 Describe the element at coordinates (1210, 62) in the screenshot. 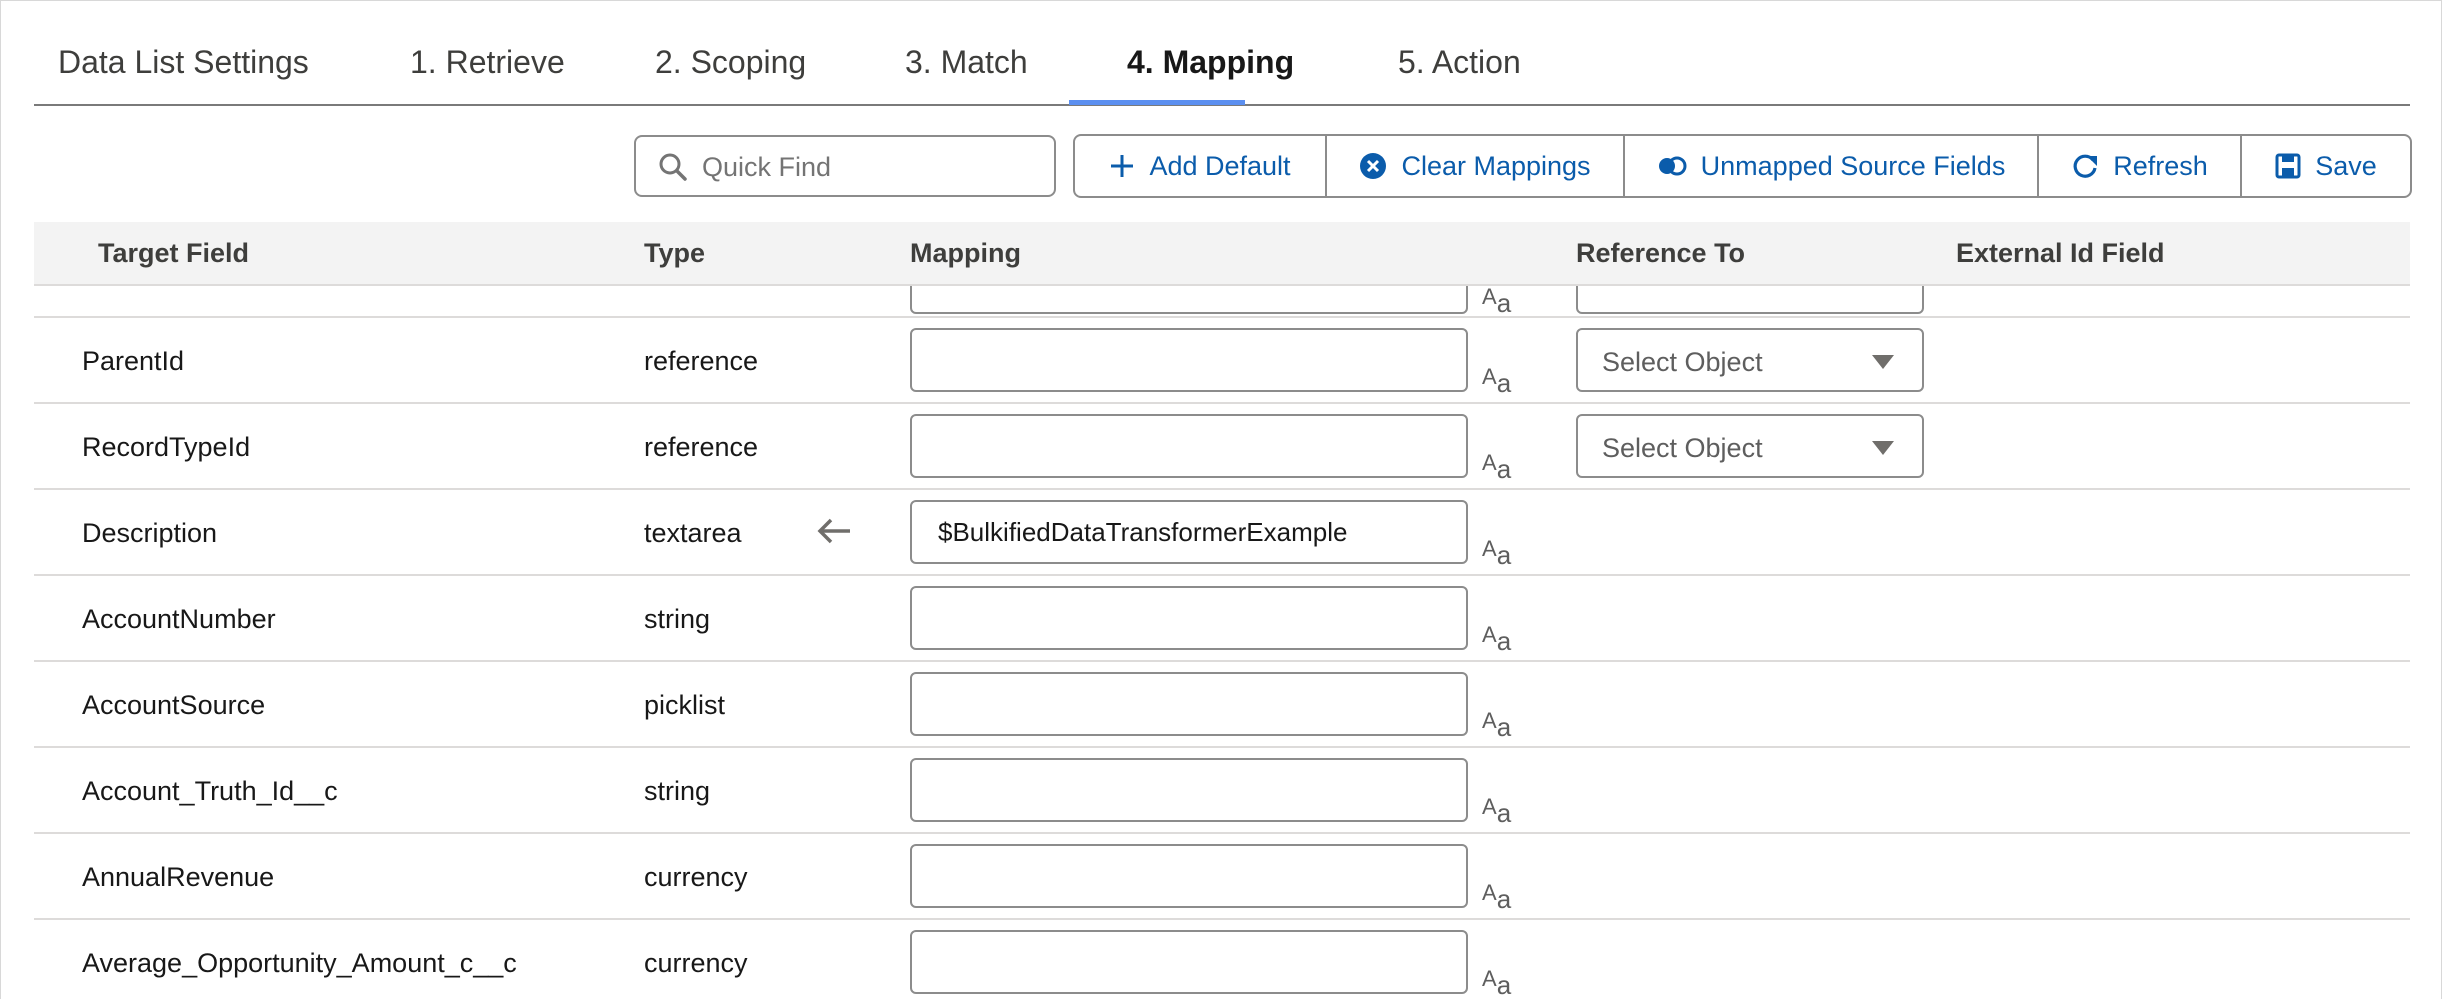

I see `tab-mapping: 4. Mapping` at that location.